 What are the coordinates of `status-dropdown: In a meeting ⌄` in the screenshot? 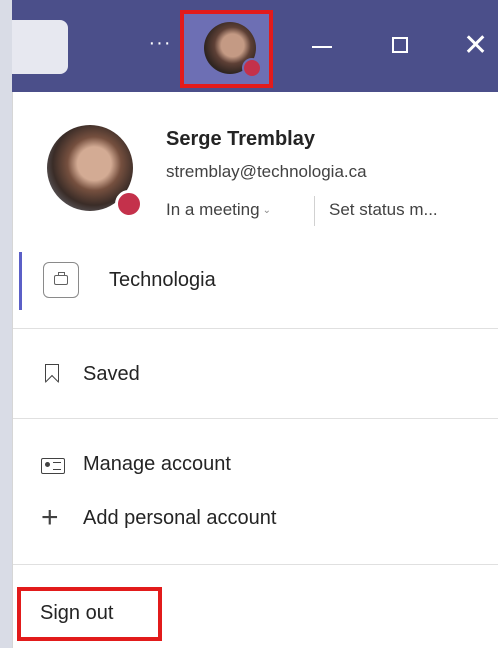 It's located at (218, 210).